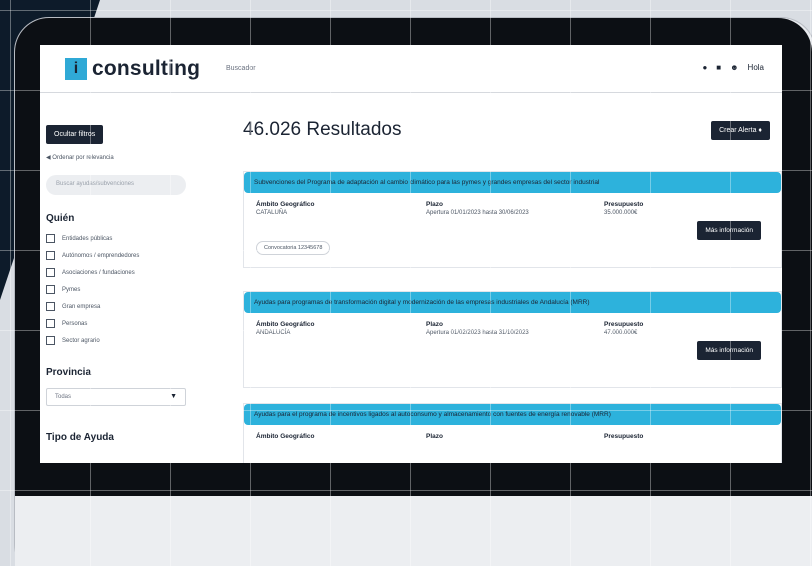 Image resolution: width=812 pixels, height=566 pixels. I want to click on logo-text: consulting, so click(146, 68).